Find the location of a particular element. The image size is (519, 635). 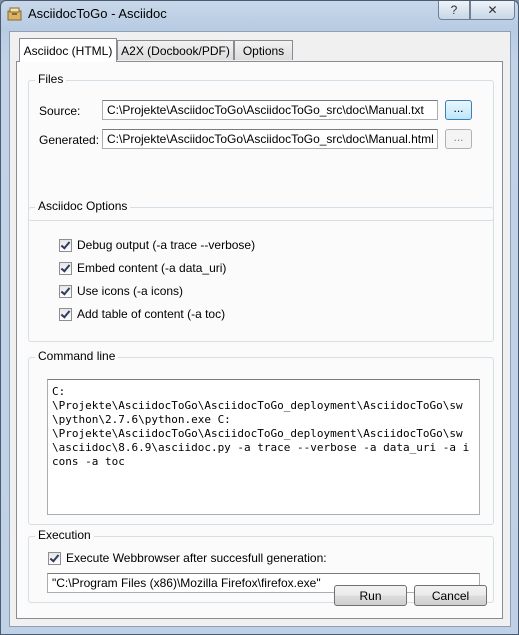

app-icon is located at coordinates (14, 14).